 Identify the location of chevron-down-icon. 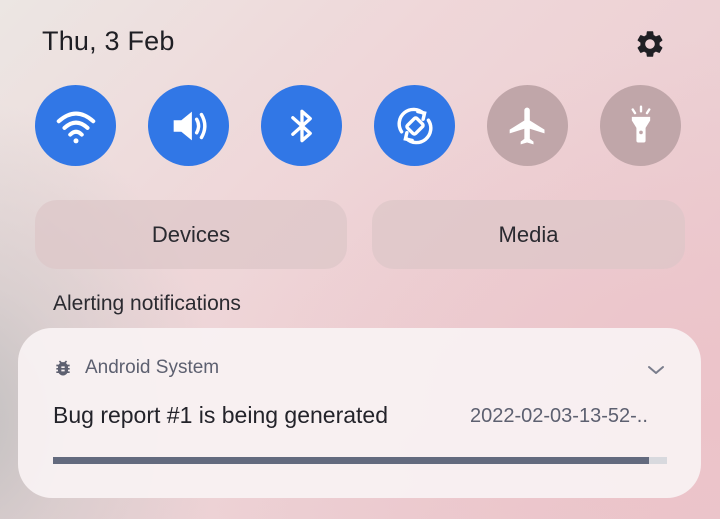
(656, 370).